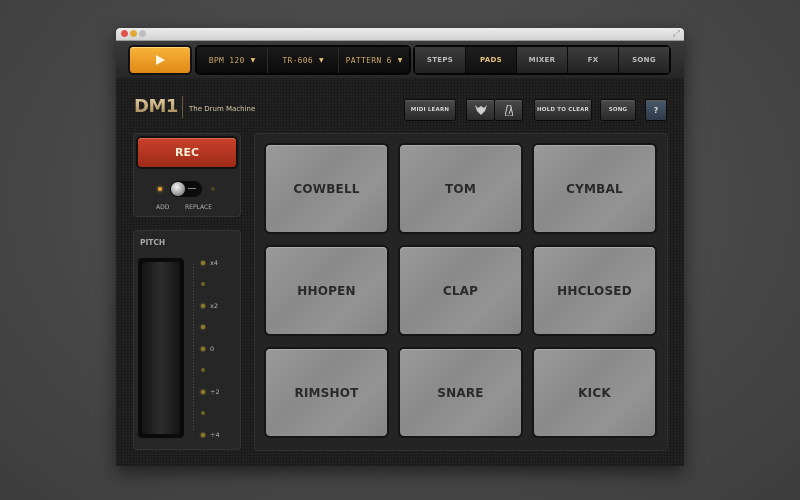  I want to click on pattern-selector: PATTERN 6 ▼, so click(374, 60).